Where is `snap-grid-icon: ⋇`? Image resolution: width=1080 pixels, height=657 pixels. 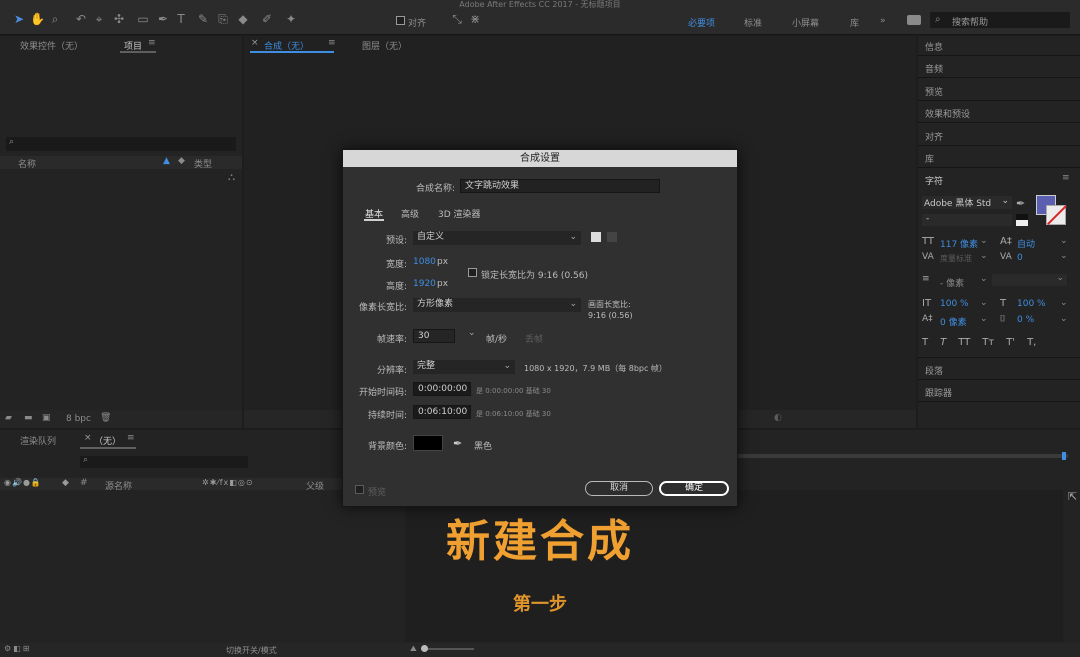
snap-grid-icon: ⋇ is located at coordinates (475, 19).